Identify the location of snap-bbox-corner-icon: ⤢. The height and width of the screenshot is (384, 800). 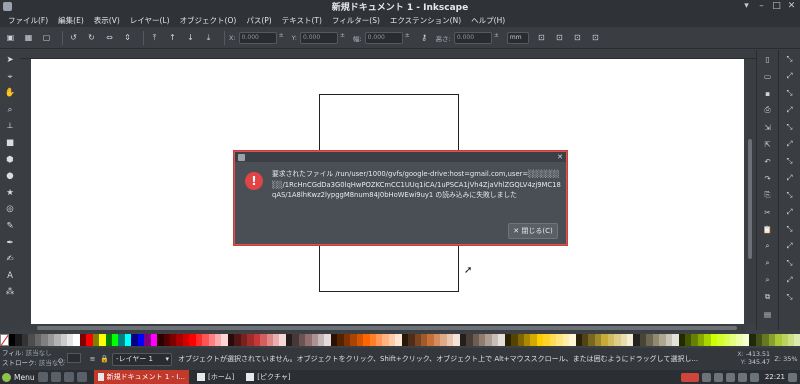
(790, 110).